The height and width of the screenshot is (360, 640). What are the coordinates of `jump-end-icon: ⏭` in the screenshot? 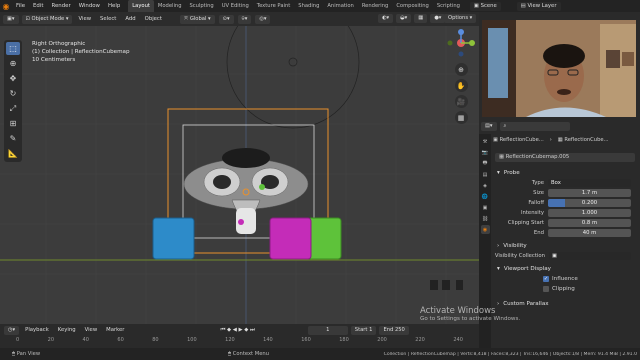 It's located at (252, 330).